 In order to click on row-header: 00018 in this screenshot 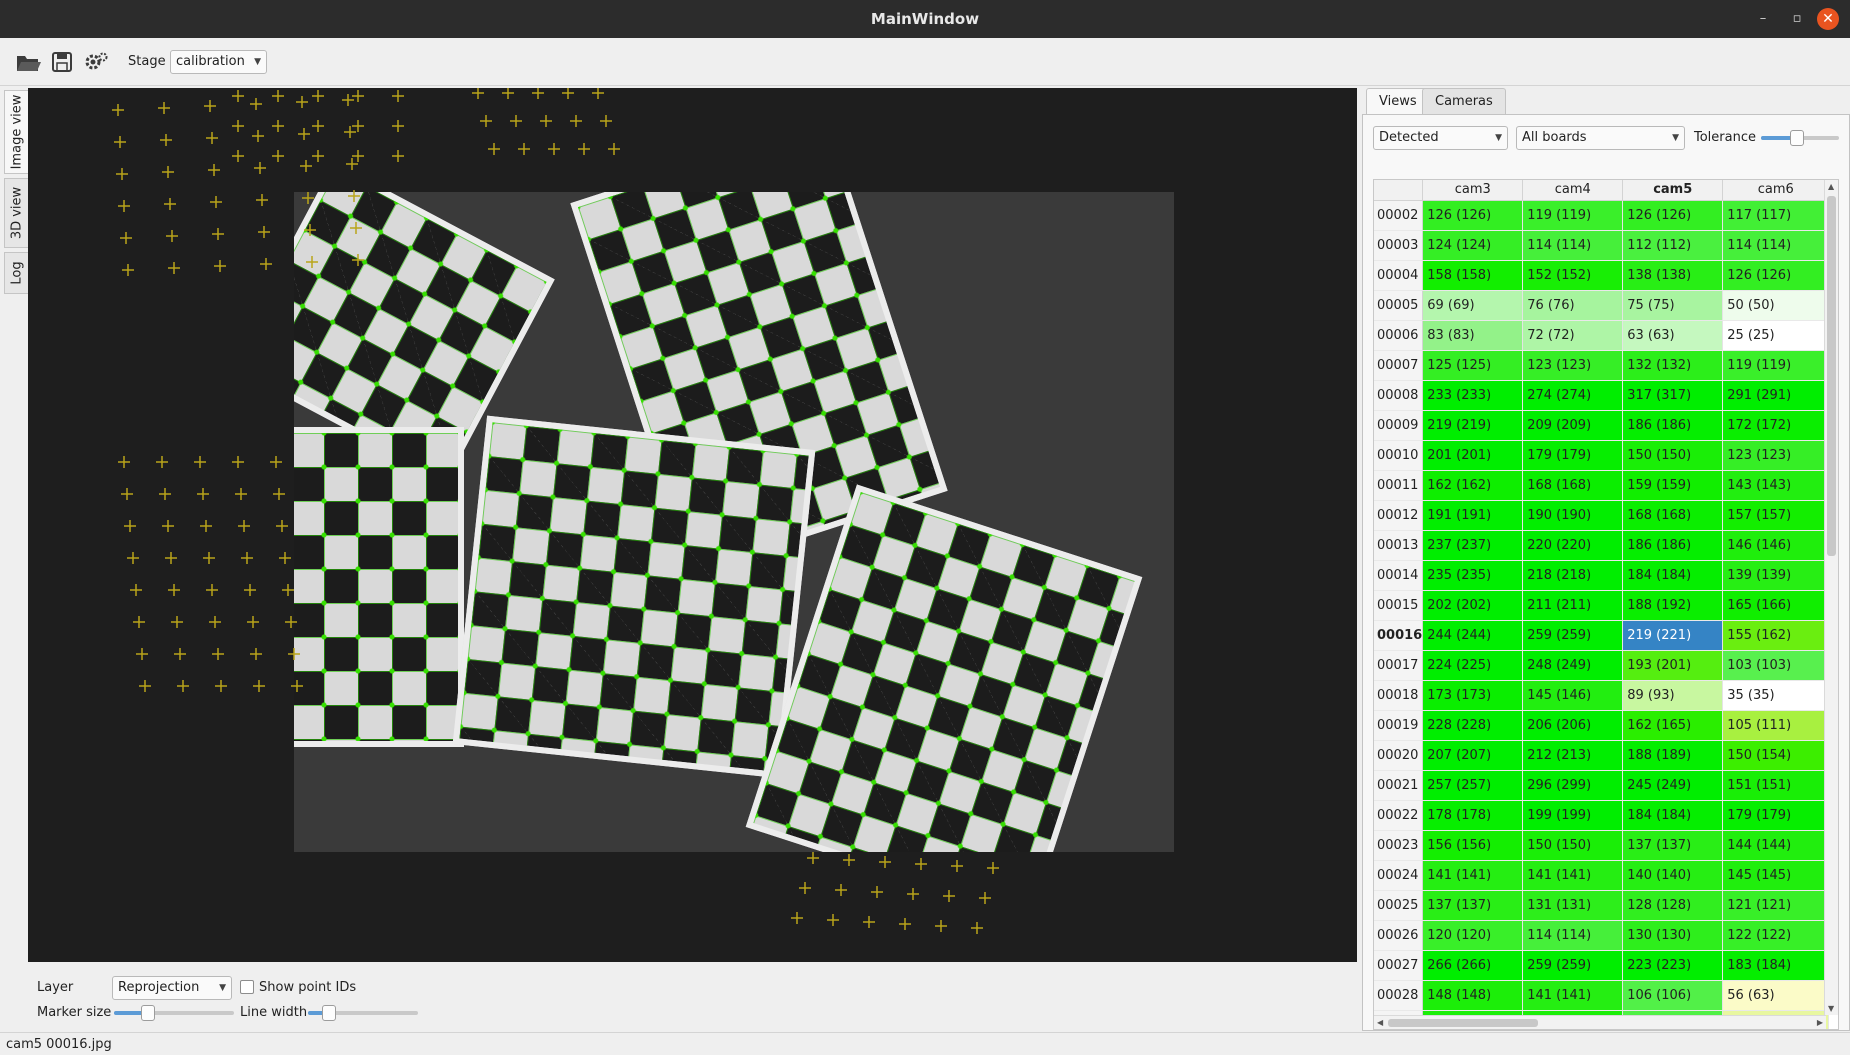, I will do `click(1399, 695)`.